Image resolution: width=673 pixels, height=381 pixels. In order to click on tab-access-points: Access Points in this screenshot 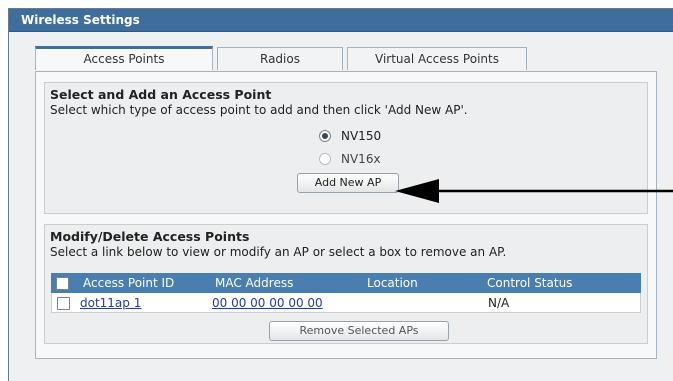, I will do `click(124, 58)`.